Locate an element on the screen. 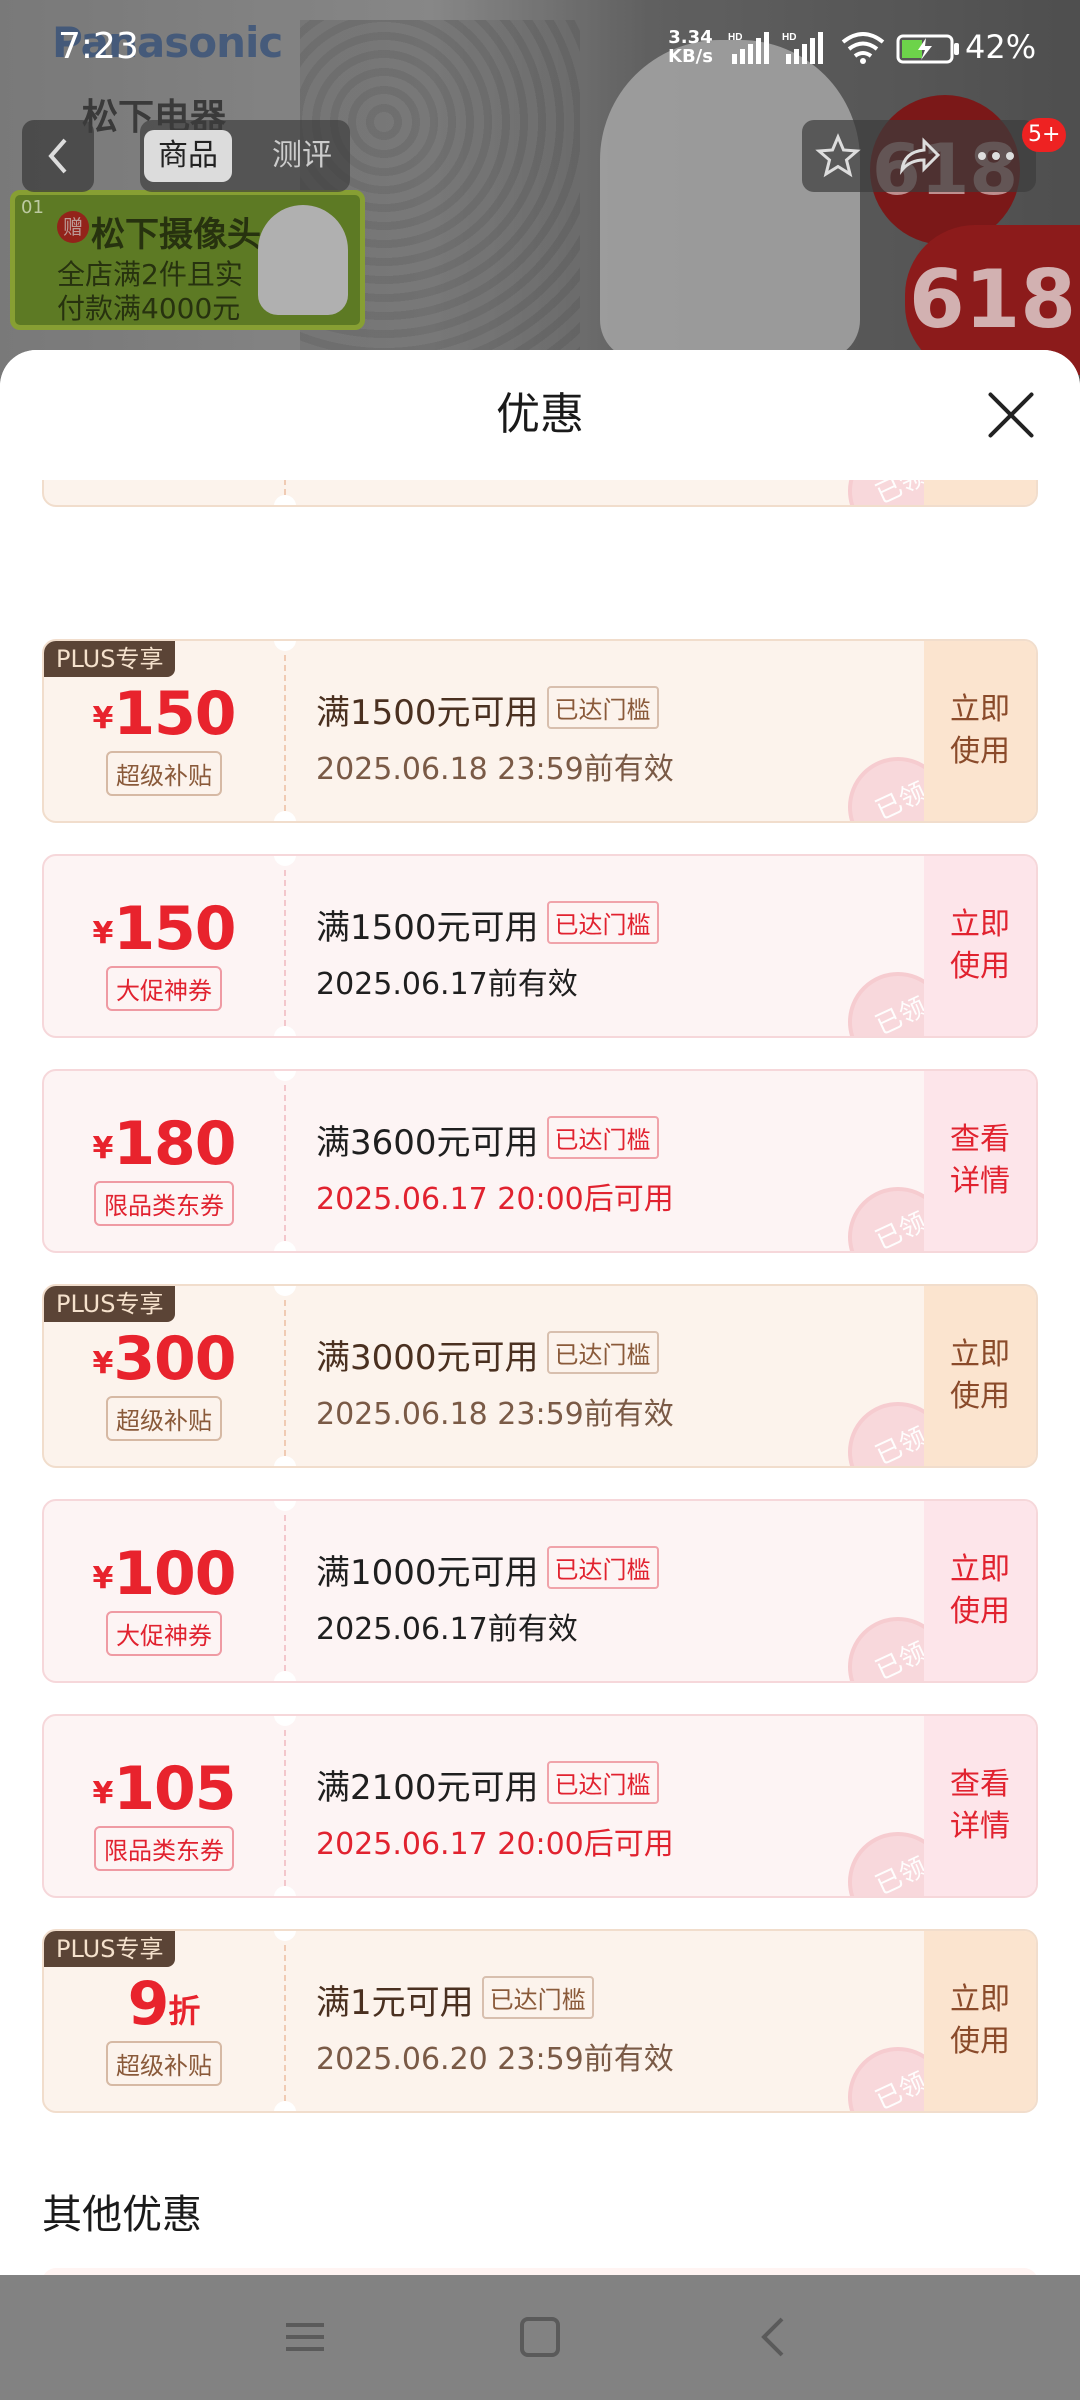  coupon-type-tag: 超级补贴 is located at coordinates (164, 1418).